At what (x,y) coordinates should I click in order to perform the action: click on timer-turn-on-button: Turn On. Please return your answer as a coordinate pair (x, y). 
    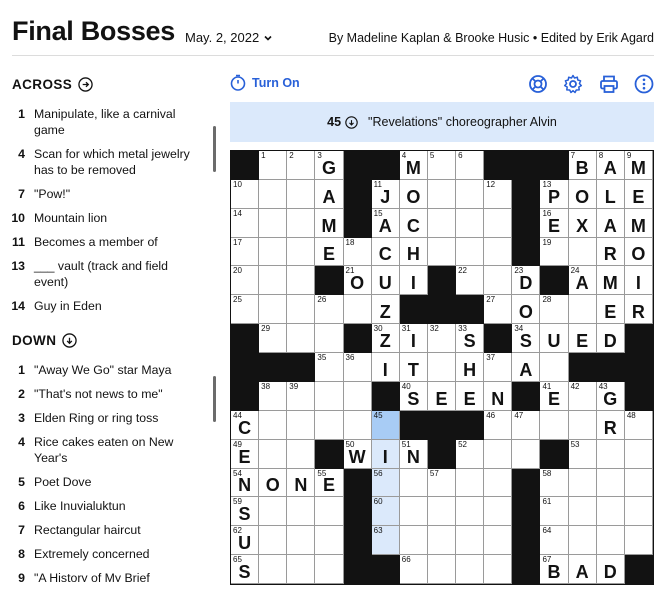
    Looking at the image, I should click on (265, 82).